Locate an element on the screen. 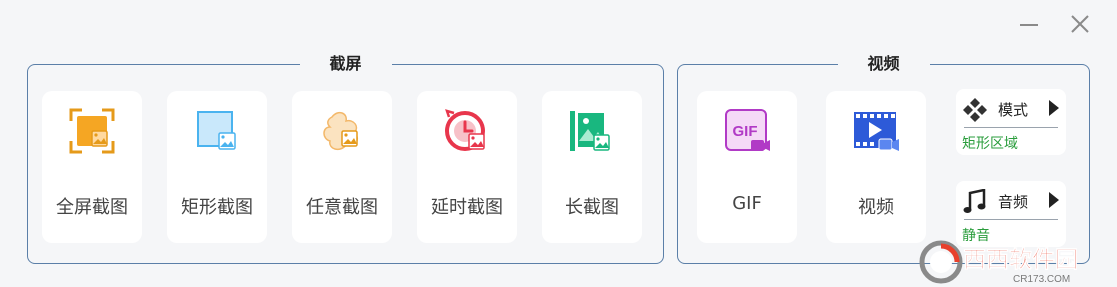 Image resolution: width=1117 pixels, height=287 pixels. rect-capture-icon is located at coordinates (216, 130).